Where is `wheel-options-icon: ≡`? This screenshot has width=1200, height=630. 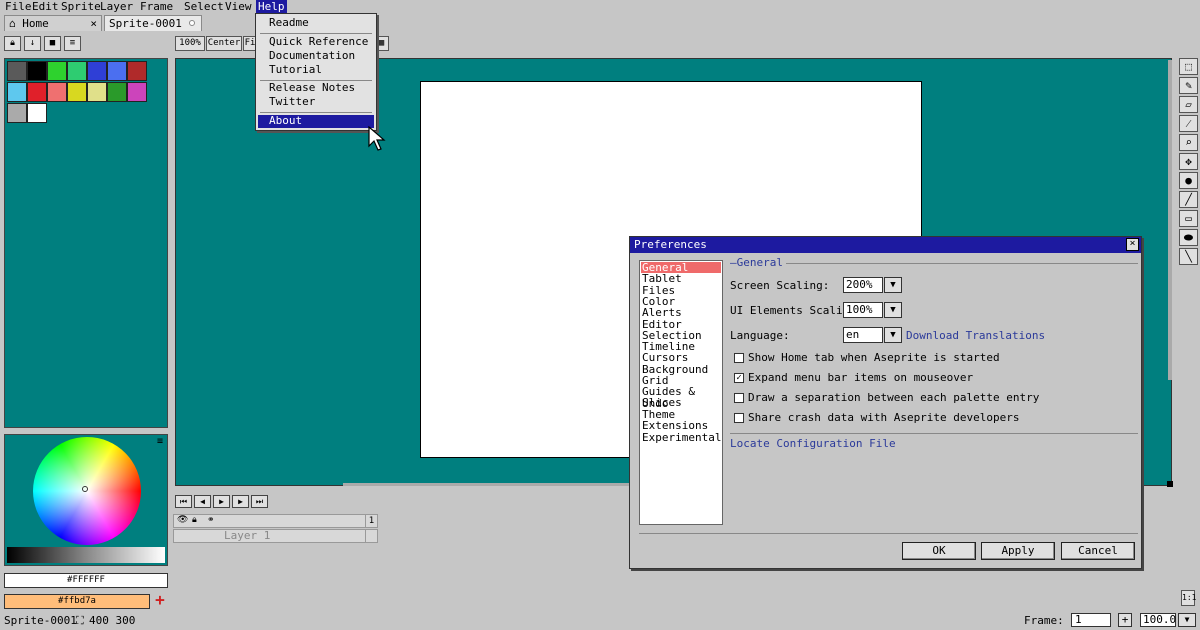 wheel-options-icon: ≡ is located at coordinates (160, 441).